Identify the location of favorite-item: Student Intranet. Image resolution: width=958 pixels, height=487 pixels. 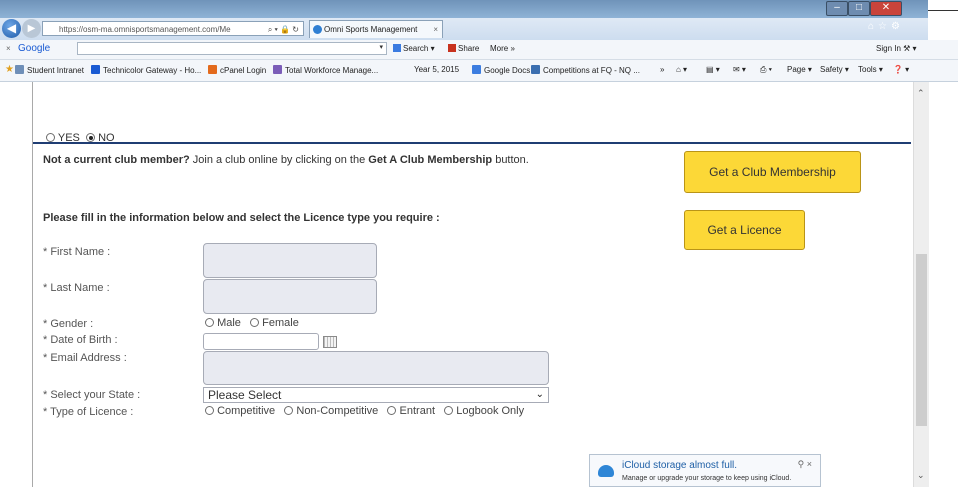
(49, 70).